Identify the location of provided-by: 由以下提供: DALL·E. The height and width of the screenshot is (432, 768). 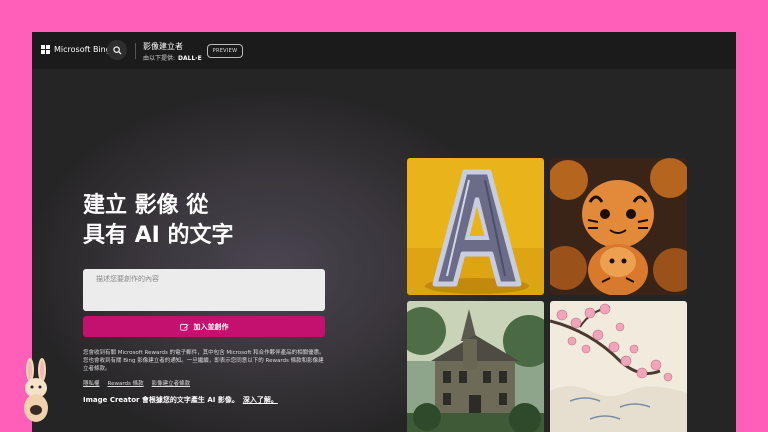
(172, 57).